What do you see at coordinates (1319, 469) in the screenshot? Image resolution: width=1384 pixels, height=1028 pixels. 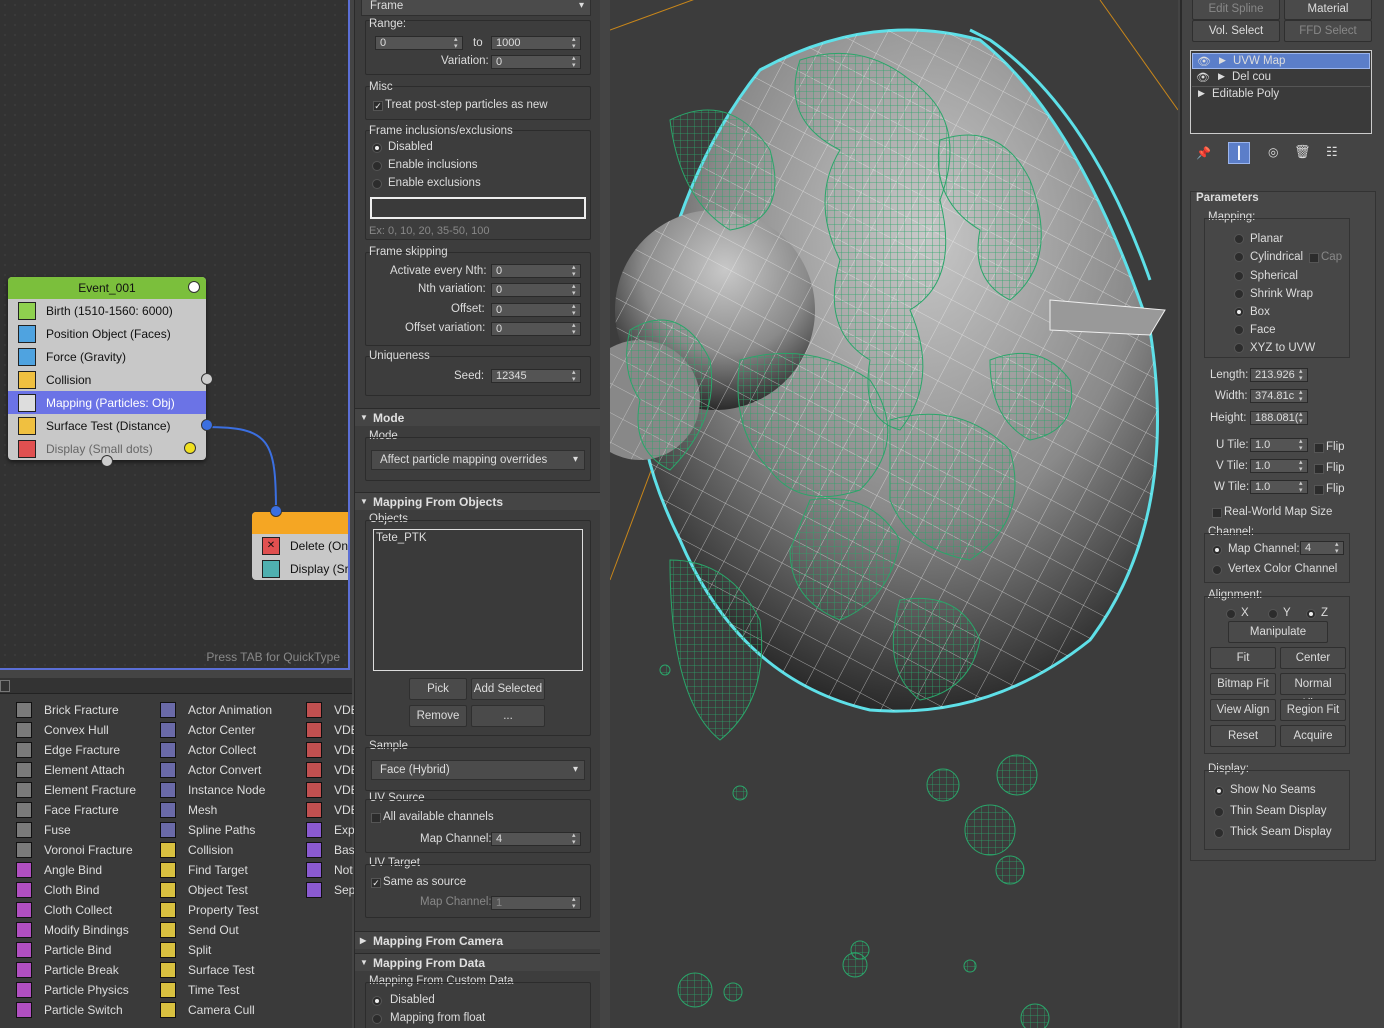 I see `v-flip-checkbox` at bounding box center [1319, 469].